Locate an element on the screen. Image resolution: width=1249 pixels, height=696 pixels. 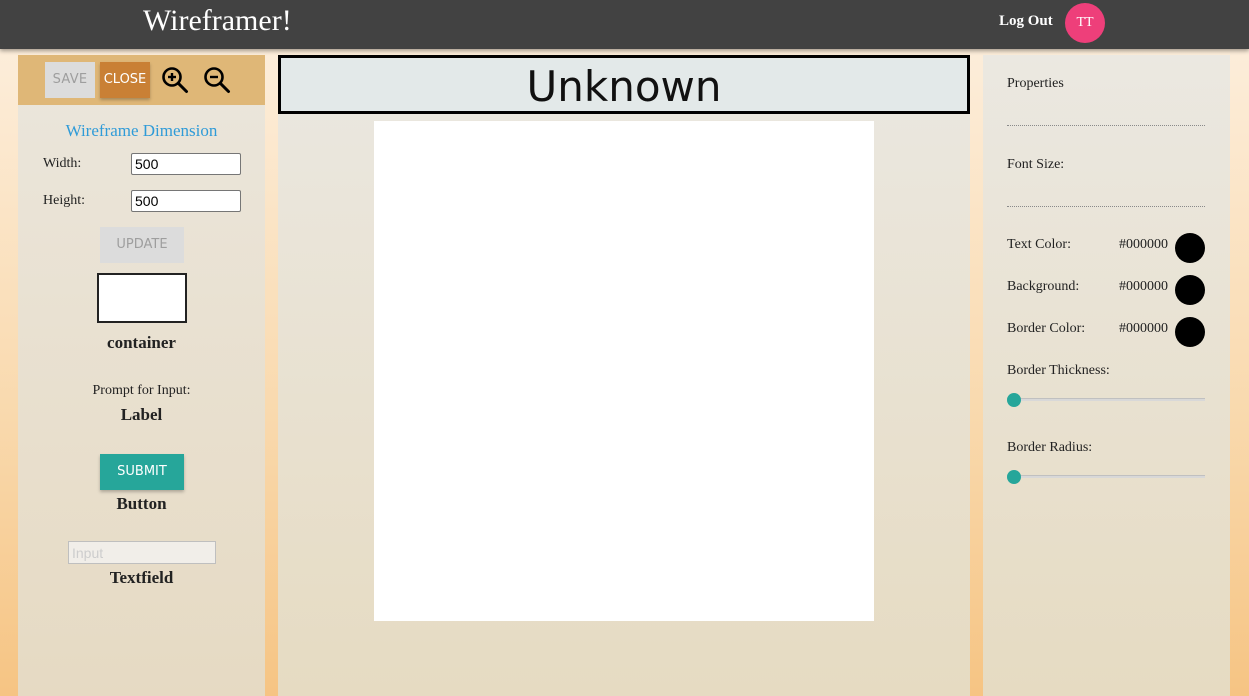
wireframe-dimension-title: Wireframe Dimension is located at coordinates (141, 130).